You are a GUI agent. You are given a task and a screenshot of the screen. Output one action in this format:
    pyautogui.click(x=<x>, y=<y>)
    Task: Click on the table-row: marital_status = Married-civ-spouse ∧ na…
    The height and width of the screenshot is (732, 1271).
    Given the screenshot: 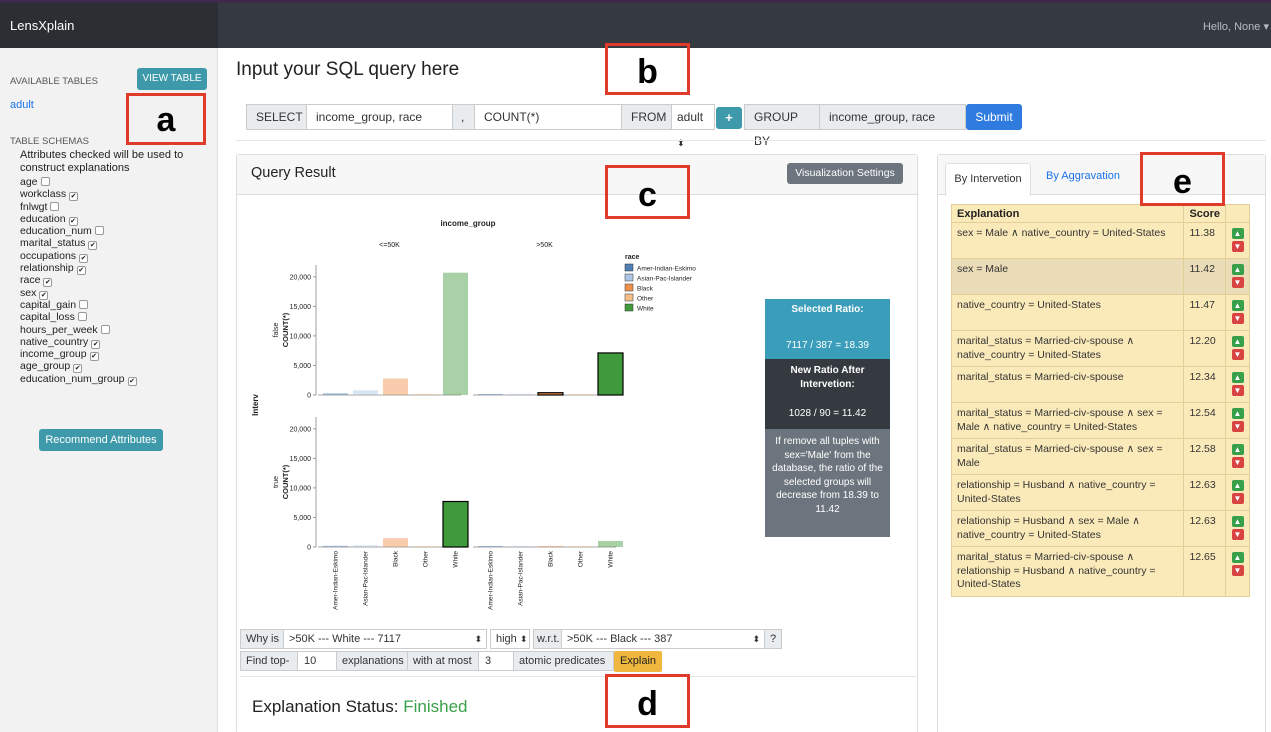 What is the action you would take?
    pyautogui.click(x=1100, y=348)
    